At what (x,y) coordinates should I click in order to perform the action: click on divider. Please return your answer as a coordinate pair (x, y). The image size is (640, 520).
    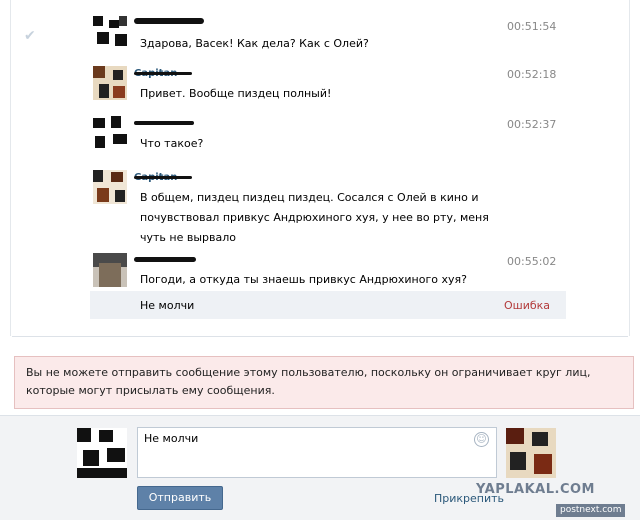
    Looking at the image, I should click on (320, 336).